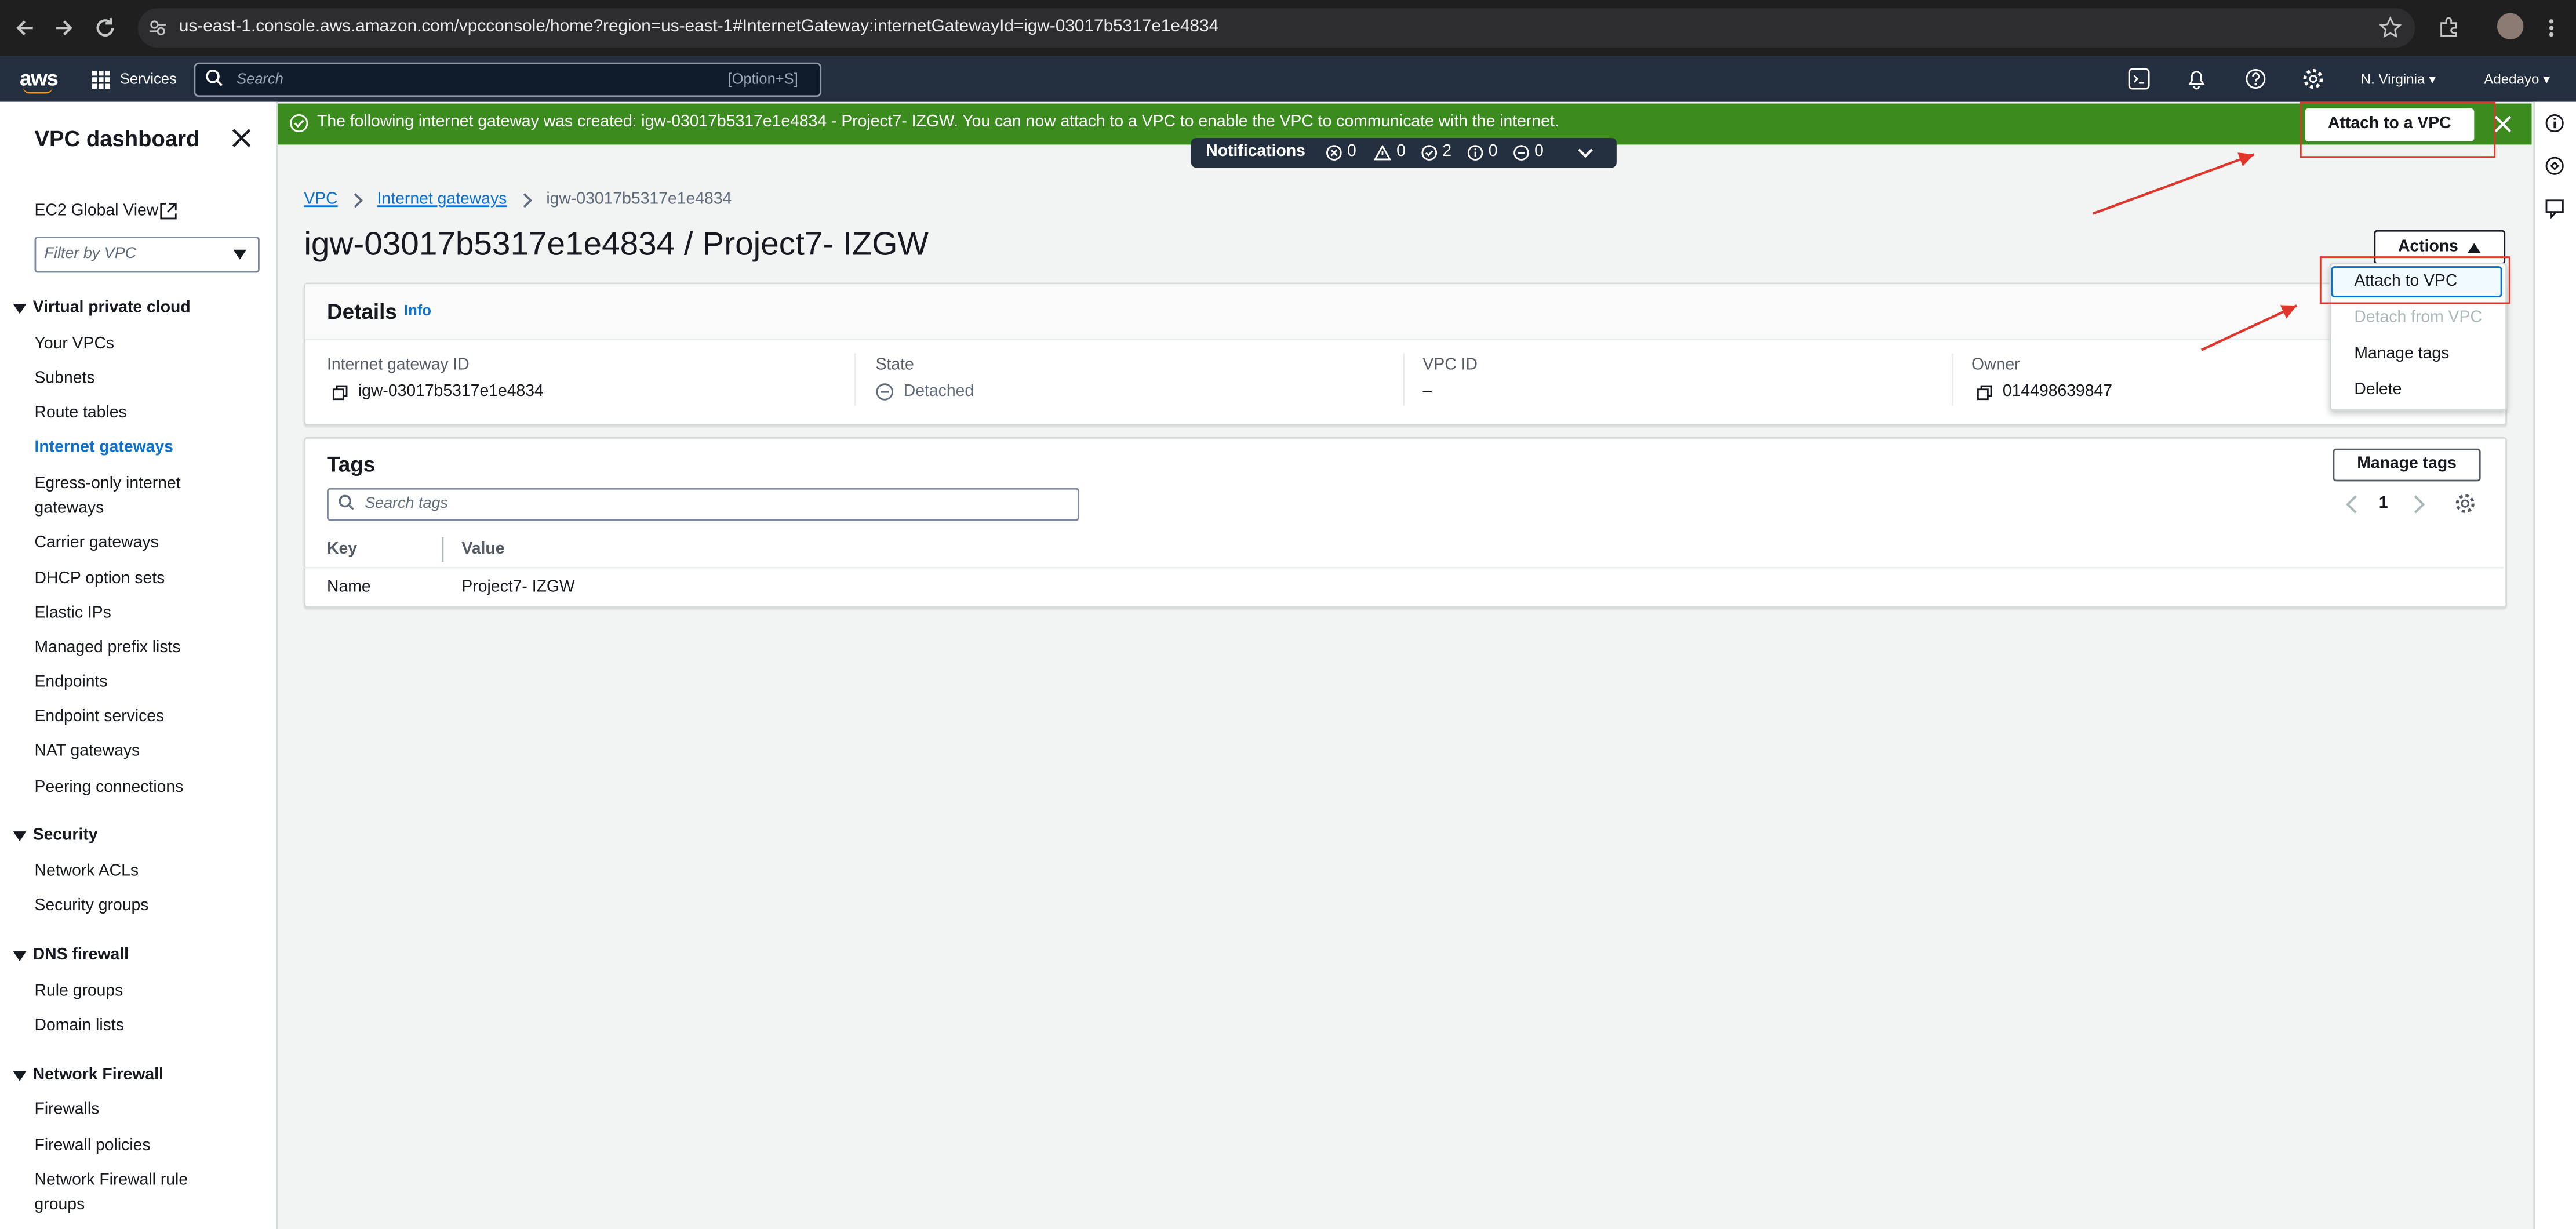 The image size is (2576, 1229). I want to click on annotation-arrows, so click(2195, 251).